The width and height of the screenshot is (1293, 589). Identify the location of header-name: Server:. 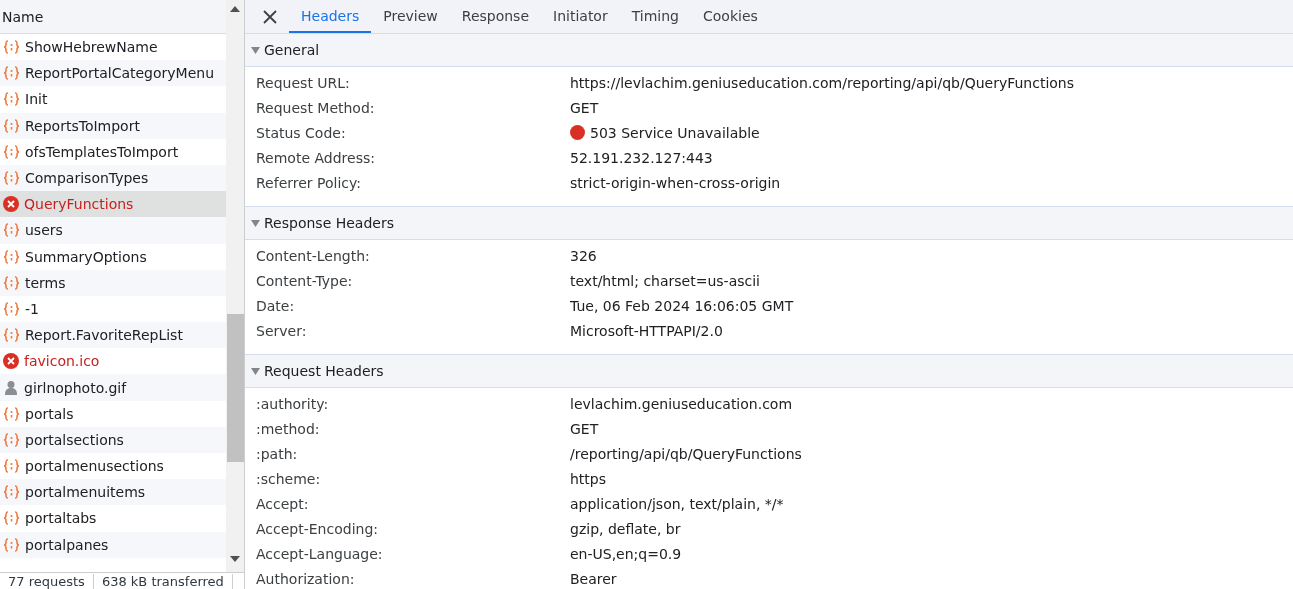
(281, 330).